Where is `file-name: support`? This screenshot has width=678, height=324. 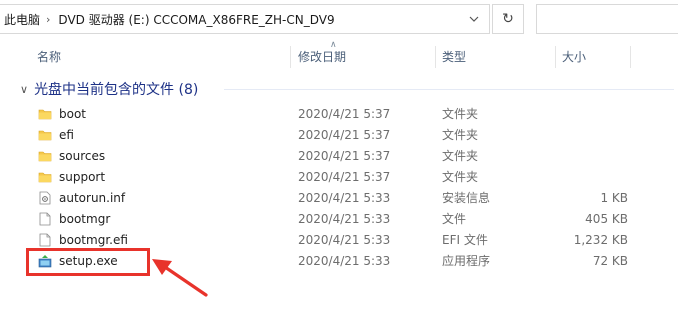 file-name: support is located at coordinates (82, 177).